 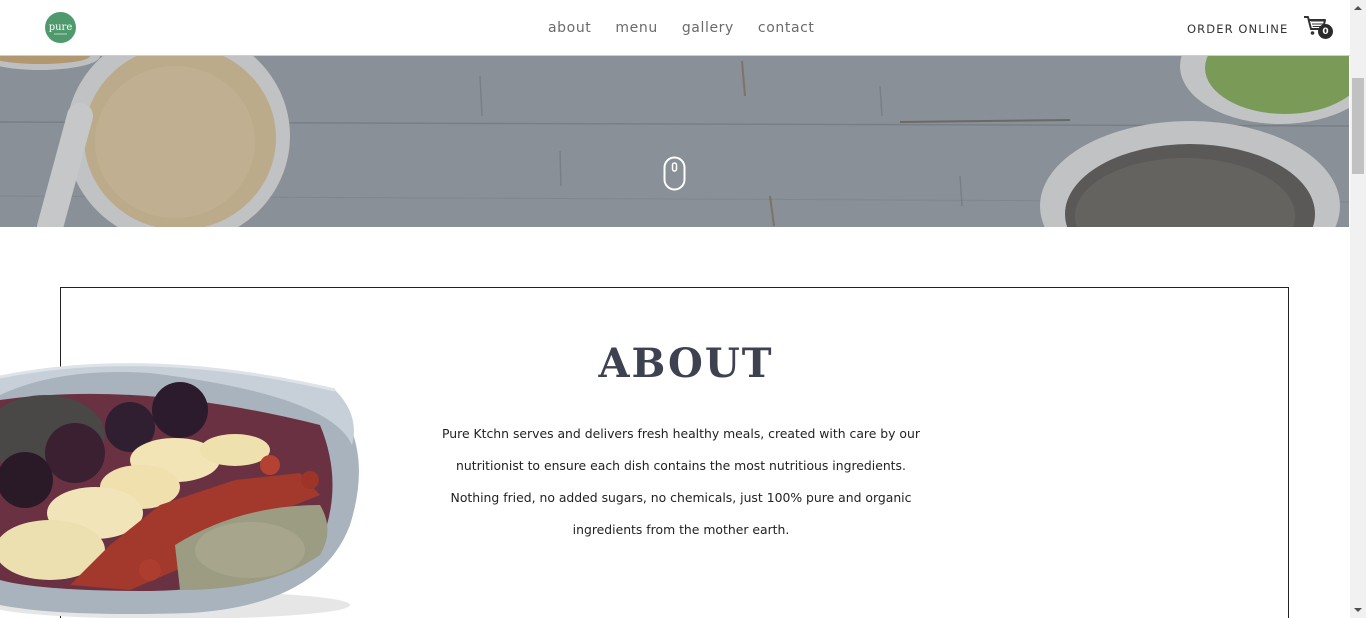 What do you see at coordinates (569, 28) in the screenshot?
I see `nav-about: about` at bounding box center [569, 28].